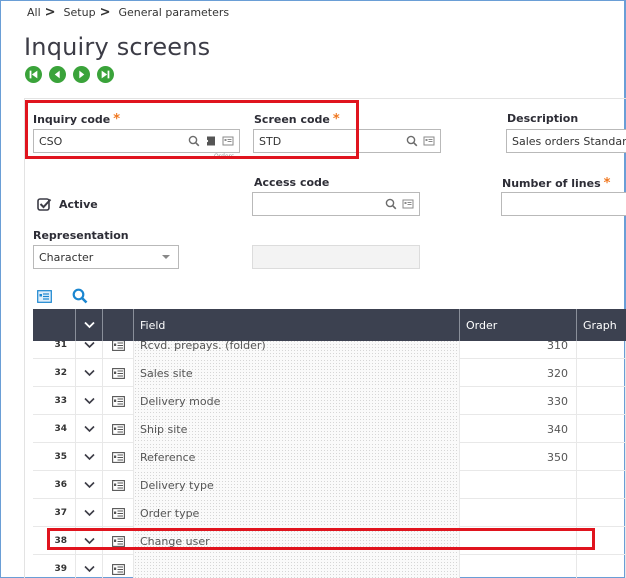  Describe the element at coordinates (297, 457) in the screenshot. I see `field-cell: Reference` at that location.